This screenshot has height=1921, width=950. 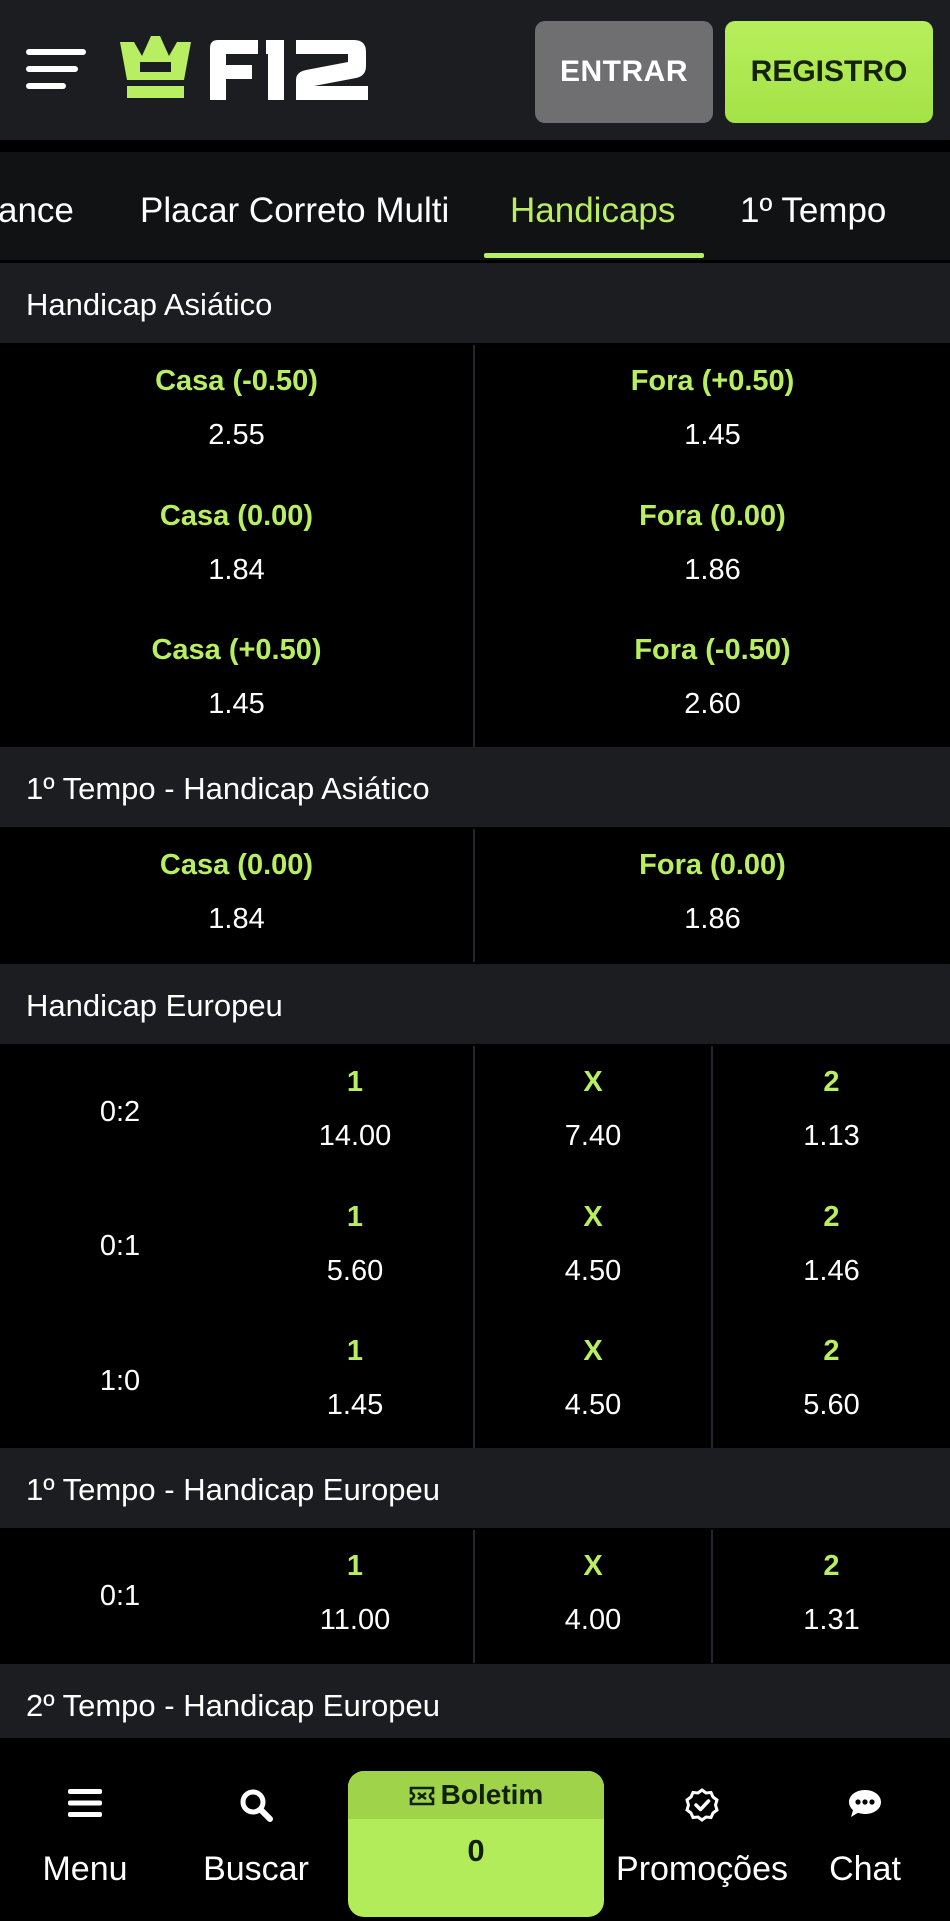 What do you see at coordinates (476, 1795) in the screenshot?
I see `boletim-header: Boletim` at bounding box center [476, 1795].